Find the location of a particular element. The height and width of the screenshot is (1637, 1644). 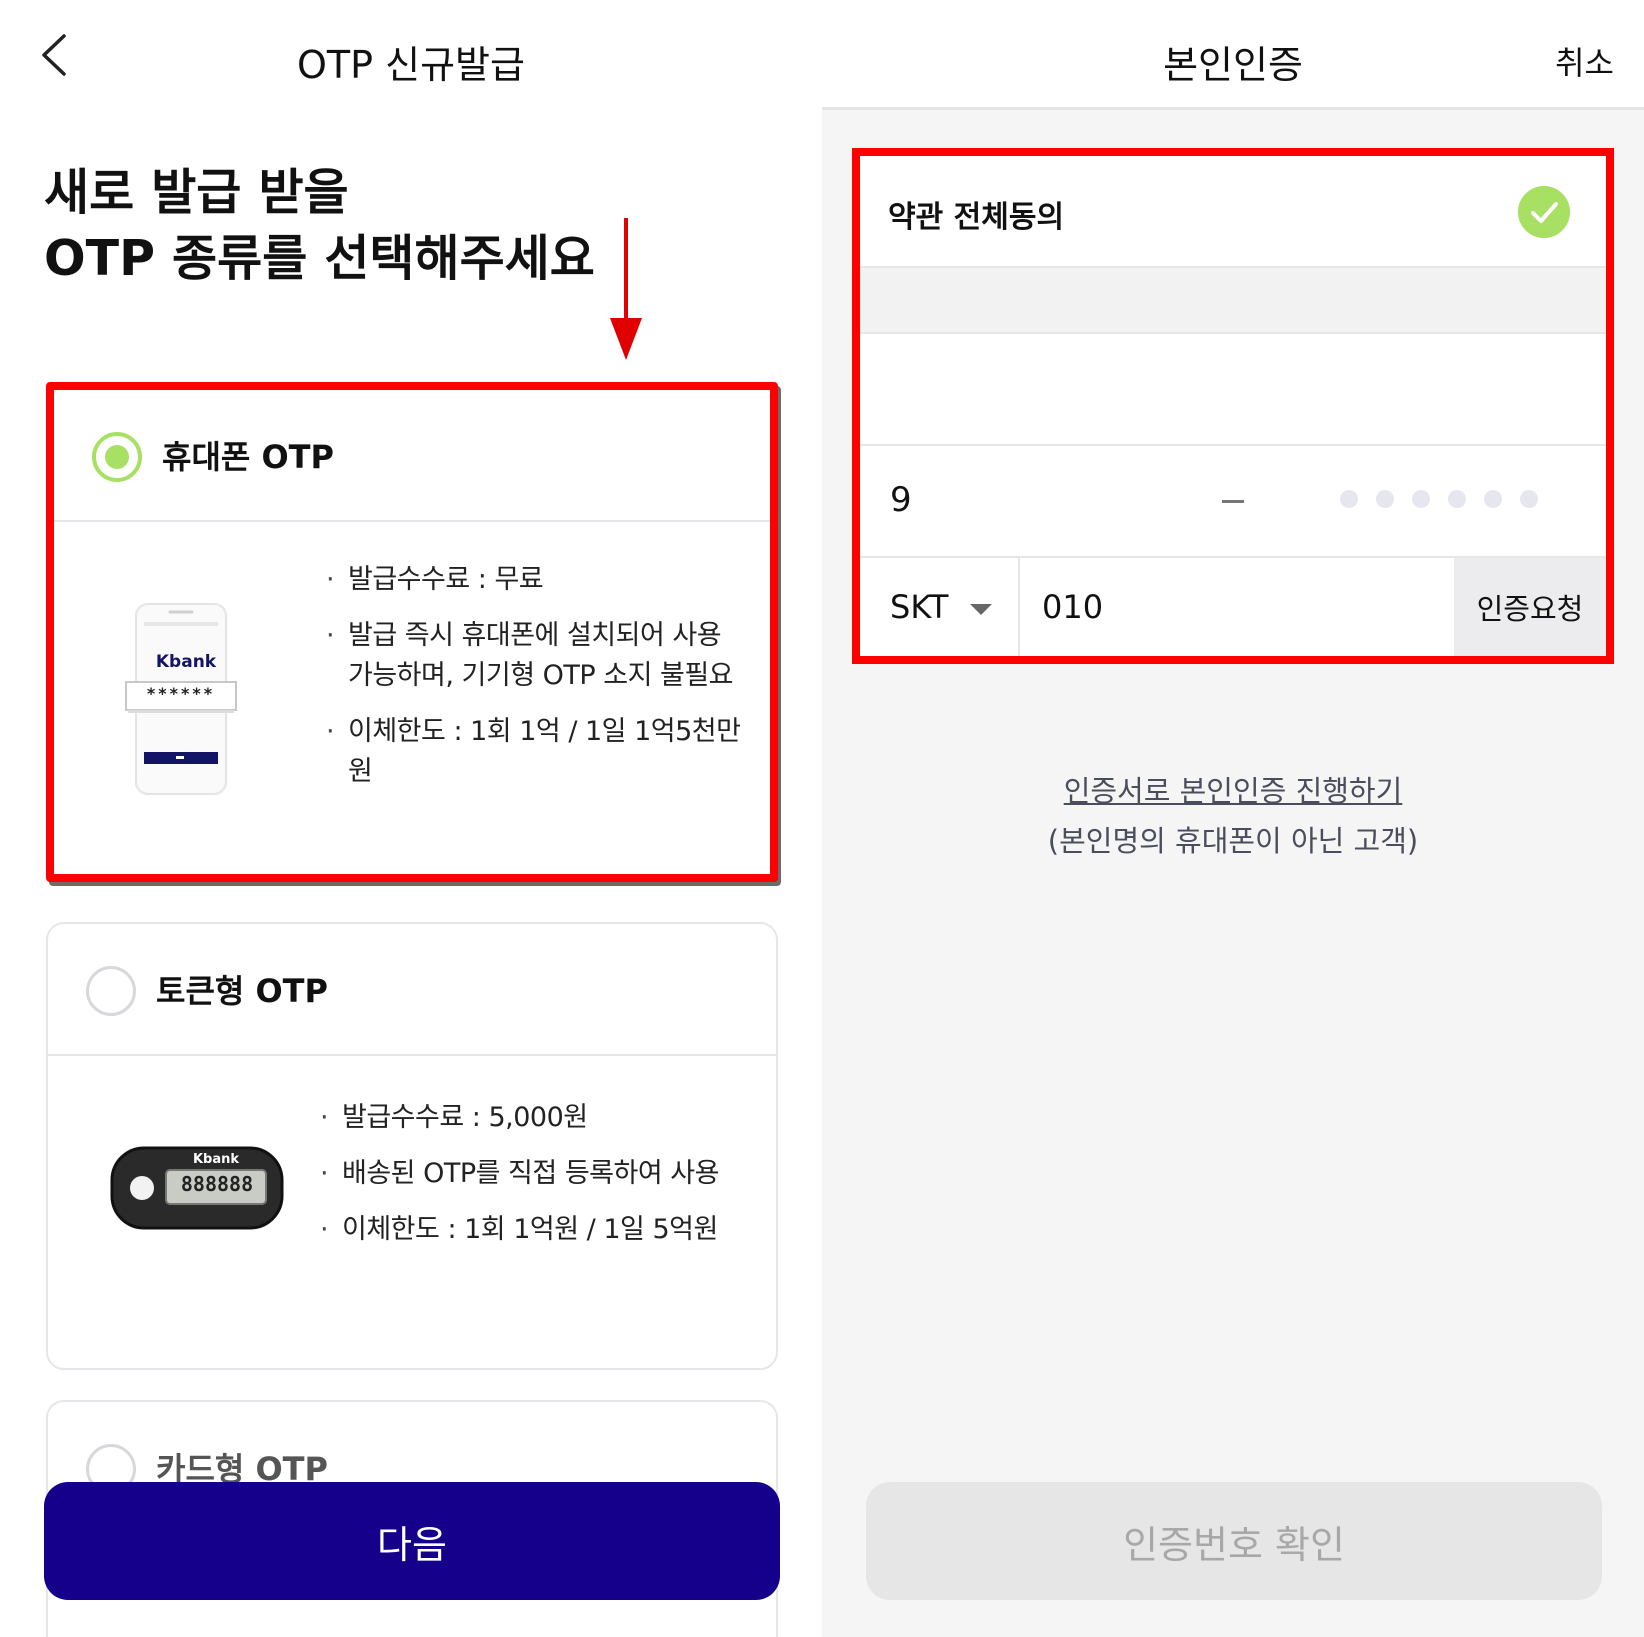

verification-form: 약관 전체동의 9 SKT 010 인증요청 is located at coordinates (1233, 406).